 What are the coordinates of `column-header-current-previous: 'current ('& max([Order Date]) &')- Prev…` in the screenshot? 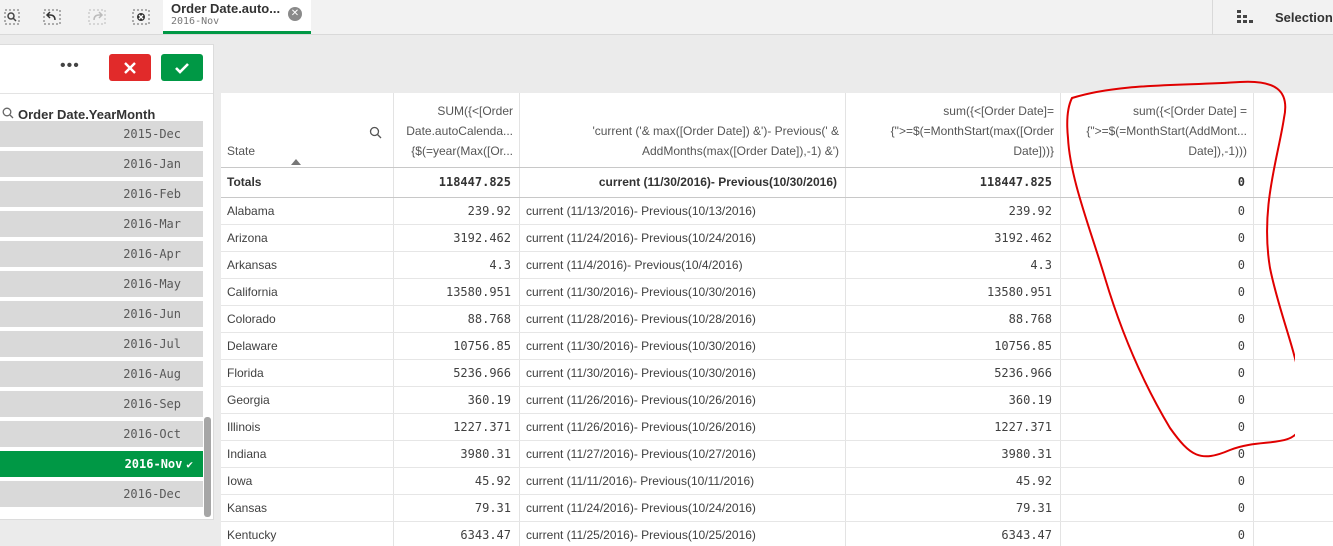 It's located at (683, 130).